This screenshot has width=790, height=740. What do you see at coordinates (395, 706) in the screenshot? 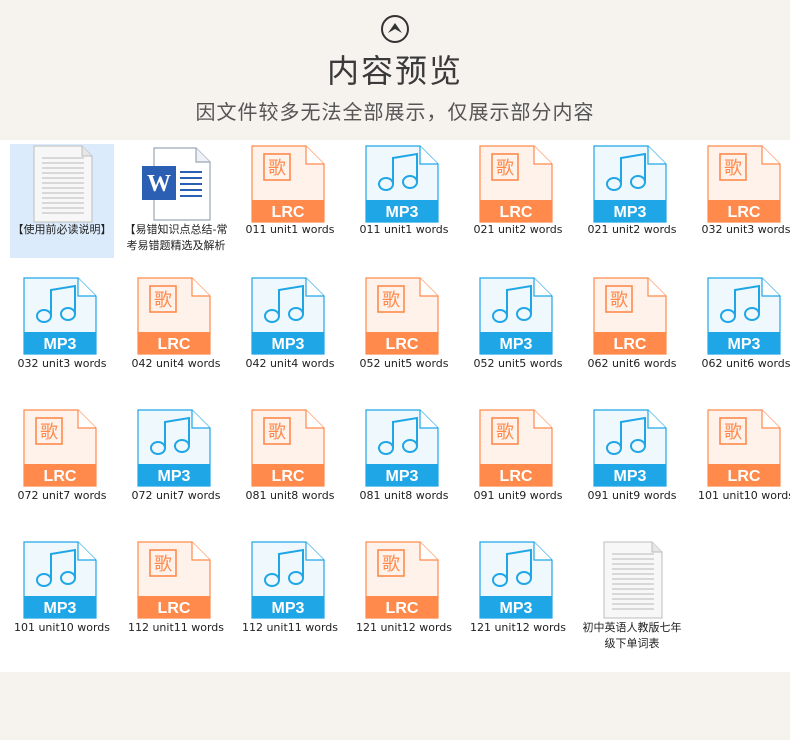
I see `bottom-band` at bounding box center [395, 706].